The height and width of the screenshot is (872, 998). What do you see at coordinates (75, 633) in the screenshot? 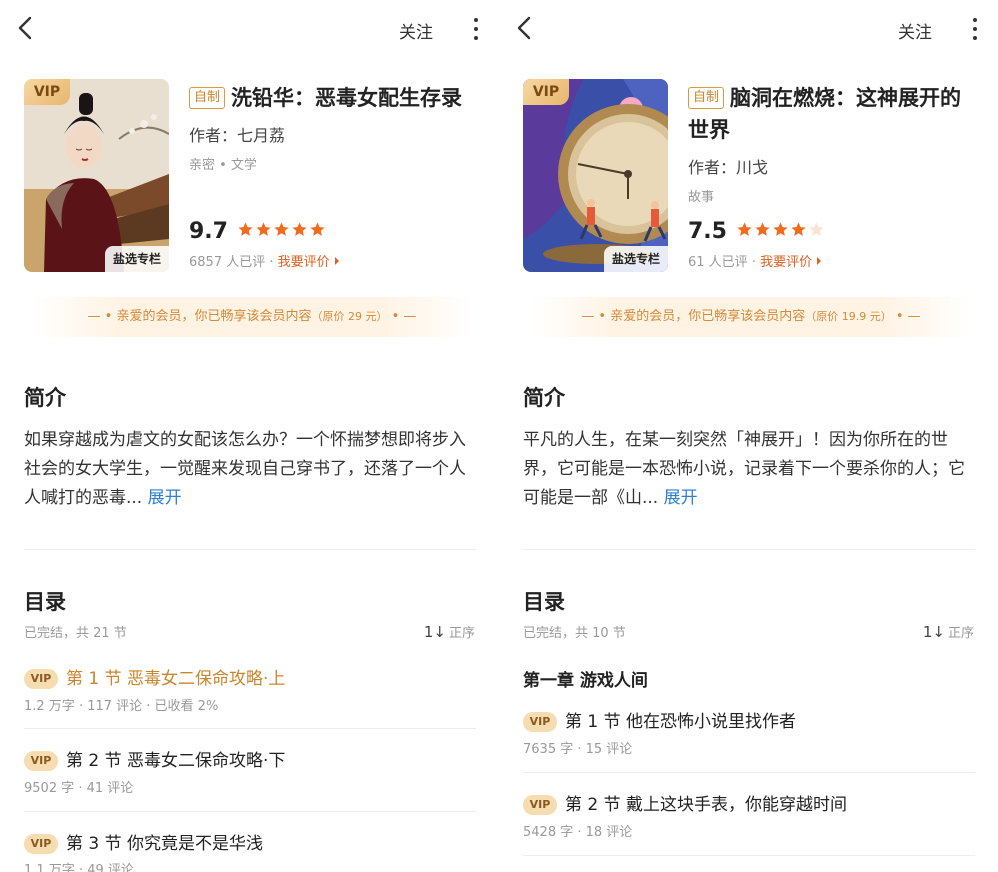
I see `toc-meta: 已完结，共 21 节` at bounding box center [75, 633].